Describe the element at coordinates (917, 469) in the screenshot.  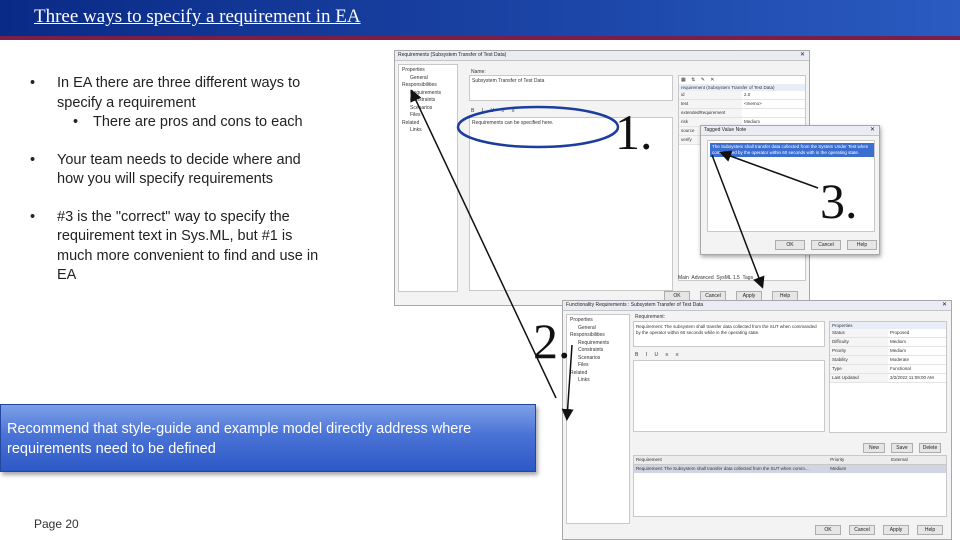
I see `cell-external` at that location.